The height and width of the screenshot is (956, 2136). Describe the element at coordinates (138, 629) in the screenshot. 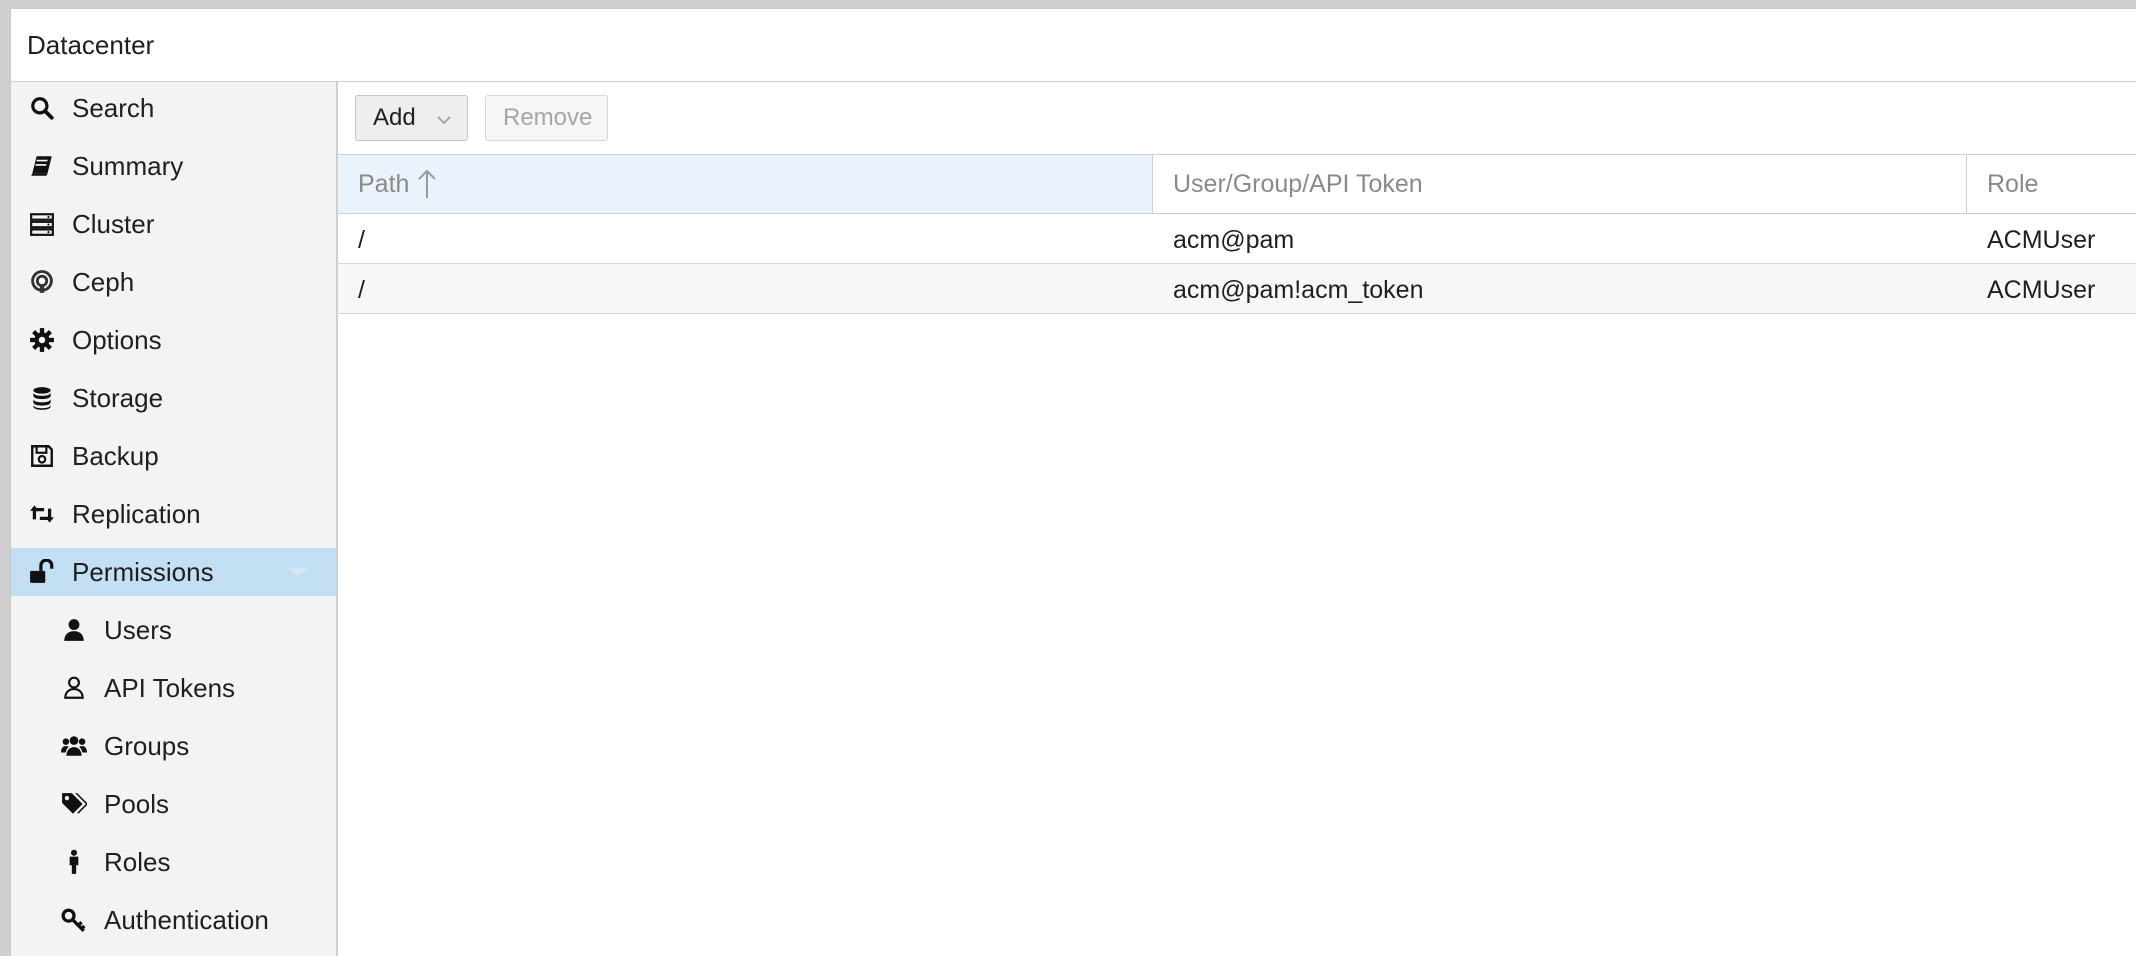

I see `sidebar-item-label: Users` at that location.